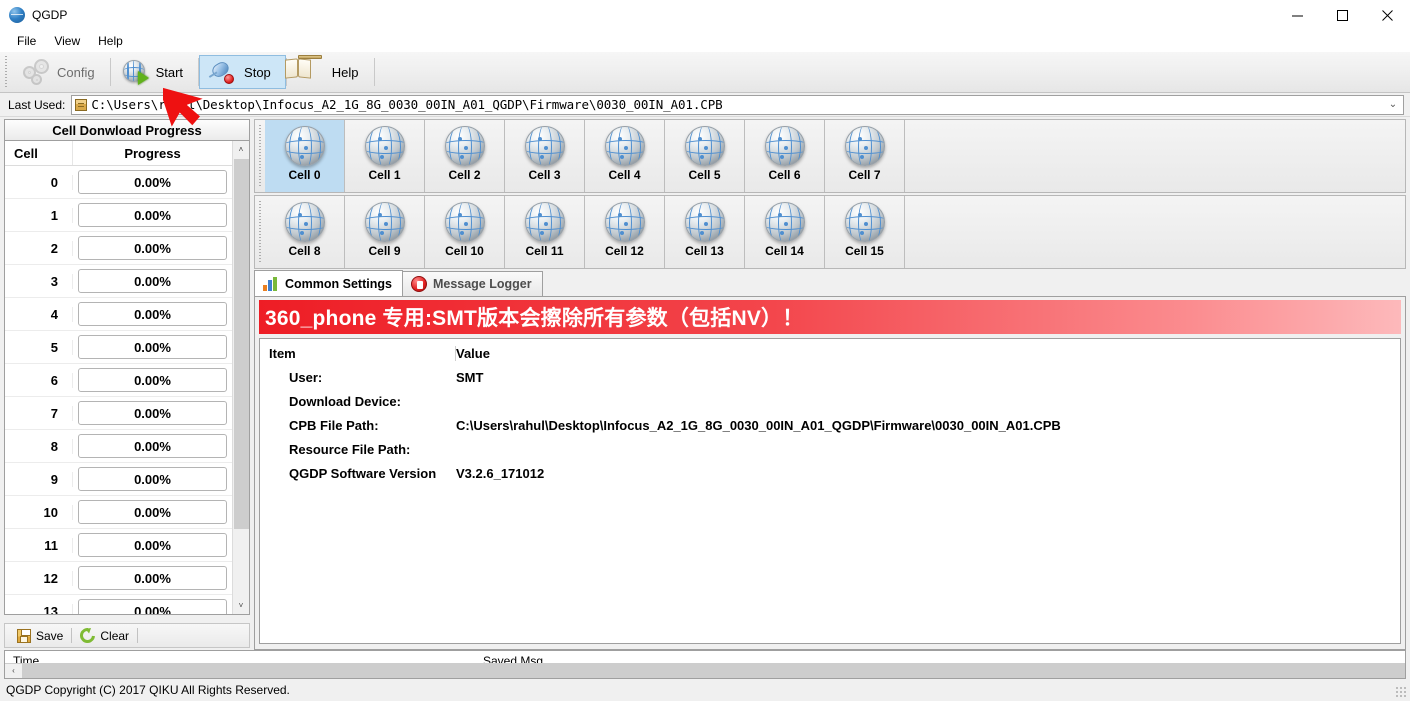 This screenshot has height=701, width=1410. I want to click on cell-item-cell-14: Cell 14, so click(785, 232).